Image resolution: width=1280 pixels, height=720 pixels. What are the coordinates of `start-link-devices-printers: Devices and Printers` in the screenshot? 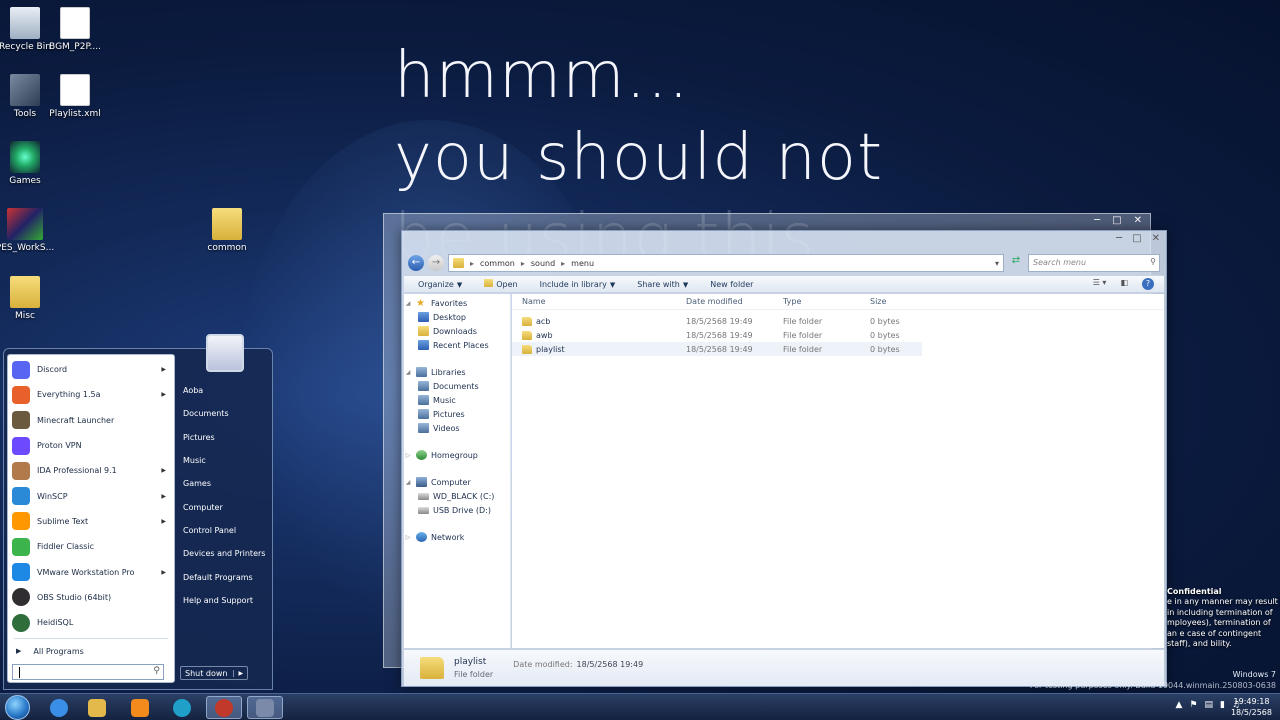 It's located at (226, 553).